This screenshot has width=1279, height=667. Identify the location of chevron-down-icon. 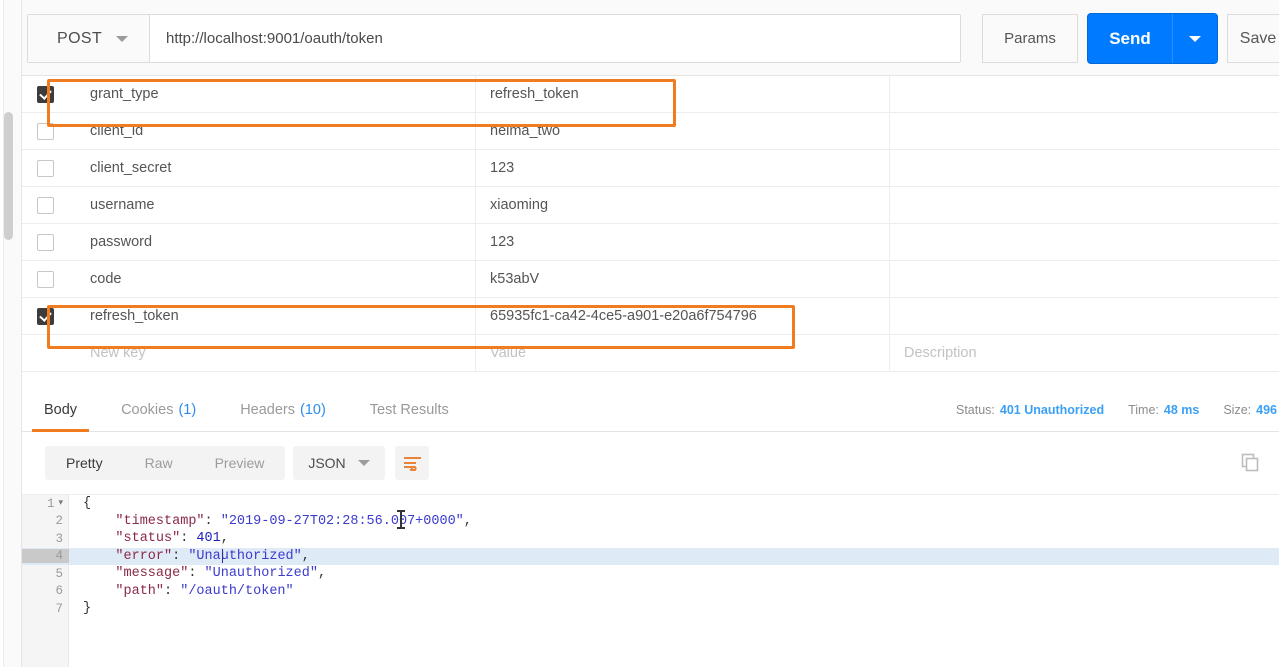
(122, 38).